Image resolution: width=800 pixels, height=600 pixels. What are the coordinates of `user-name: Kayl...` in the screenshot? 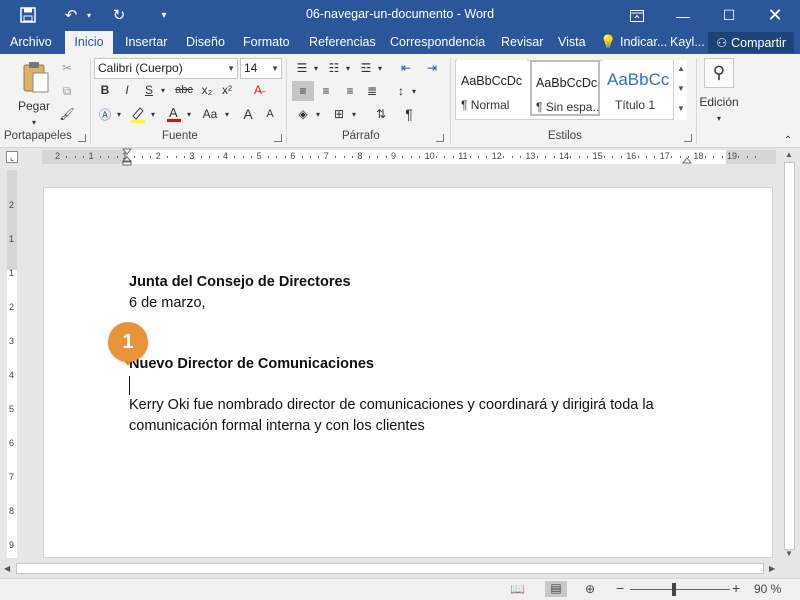 It's located at (687, 42).